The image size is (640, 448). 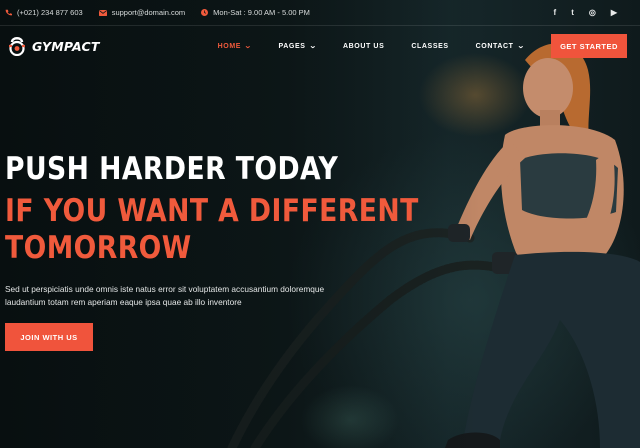 What do you see at coordinates (49, 337) in the screenshot?
I see `join-with-us-button: JOIN WITH US` at bounding box center [49, 337].